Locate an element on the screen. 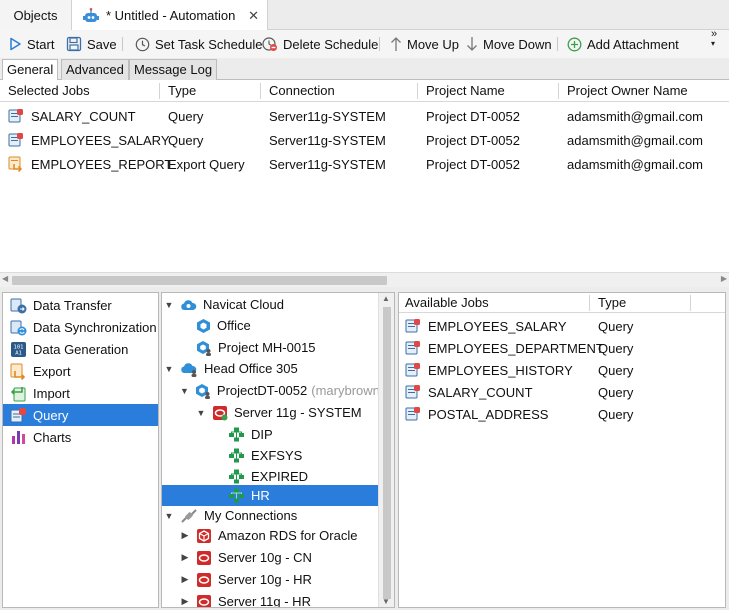 The height and width of the screenshot is (610, 729). tab-message-log: Message Log is located at coordinates (173, 69).